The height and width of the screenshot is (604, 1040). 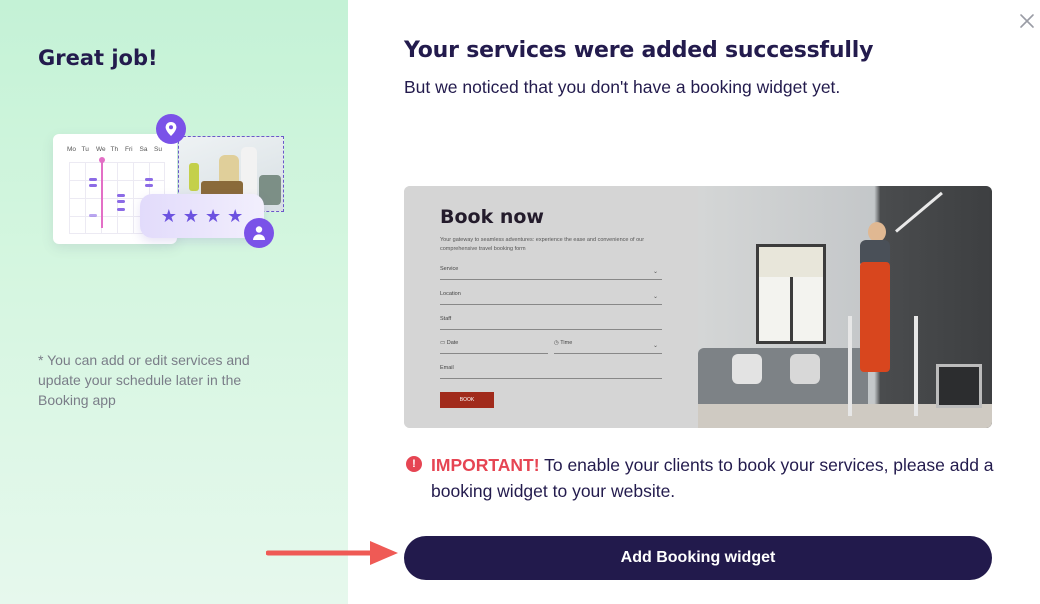 What do you see at coordinates (1027, 21) in the screenshot?
I see `close-icon` at bounding box center [1027, 21].